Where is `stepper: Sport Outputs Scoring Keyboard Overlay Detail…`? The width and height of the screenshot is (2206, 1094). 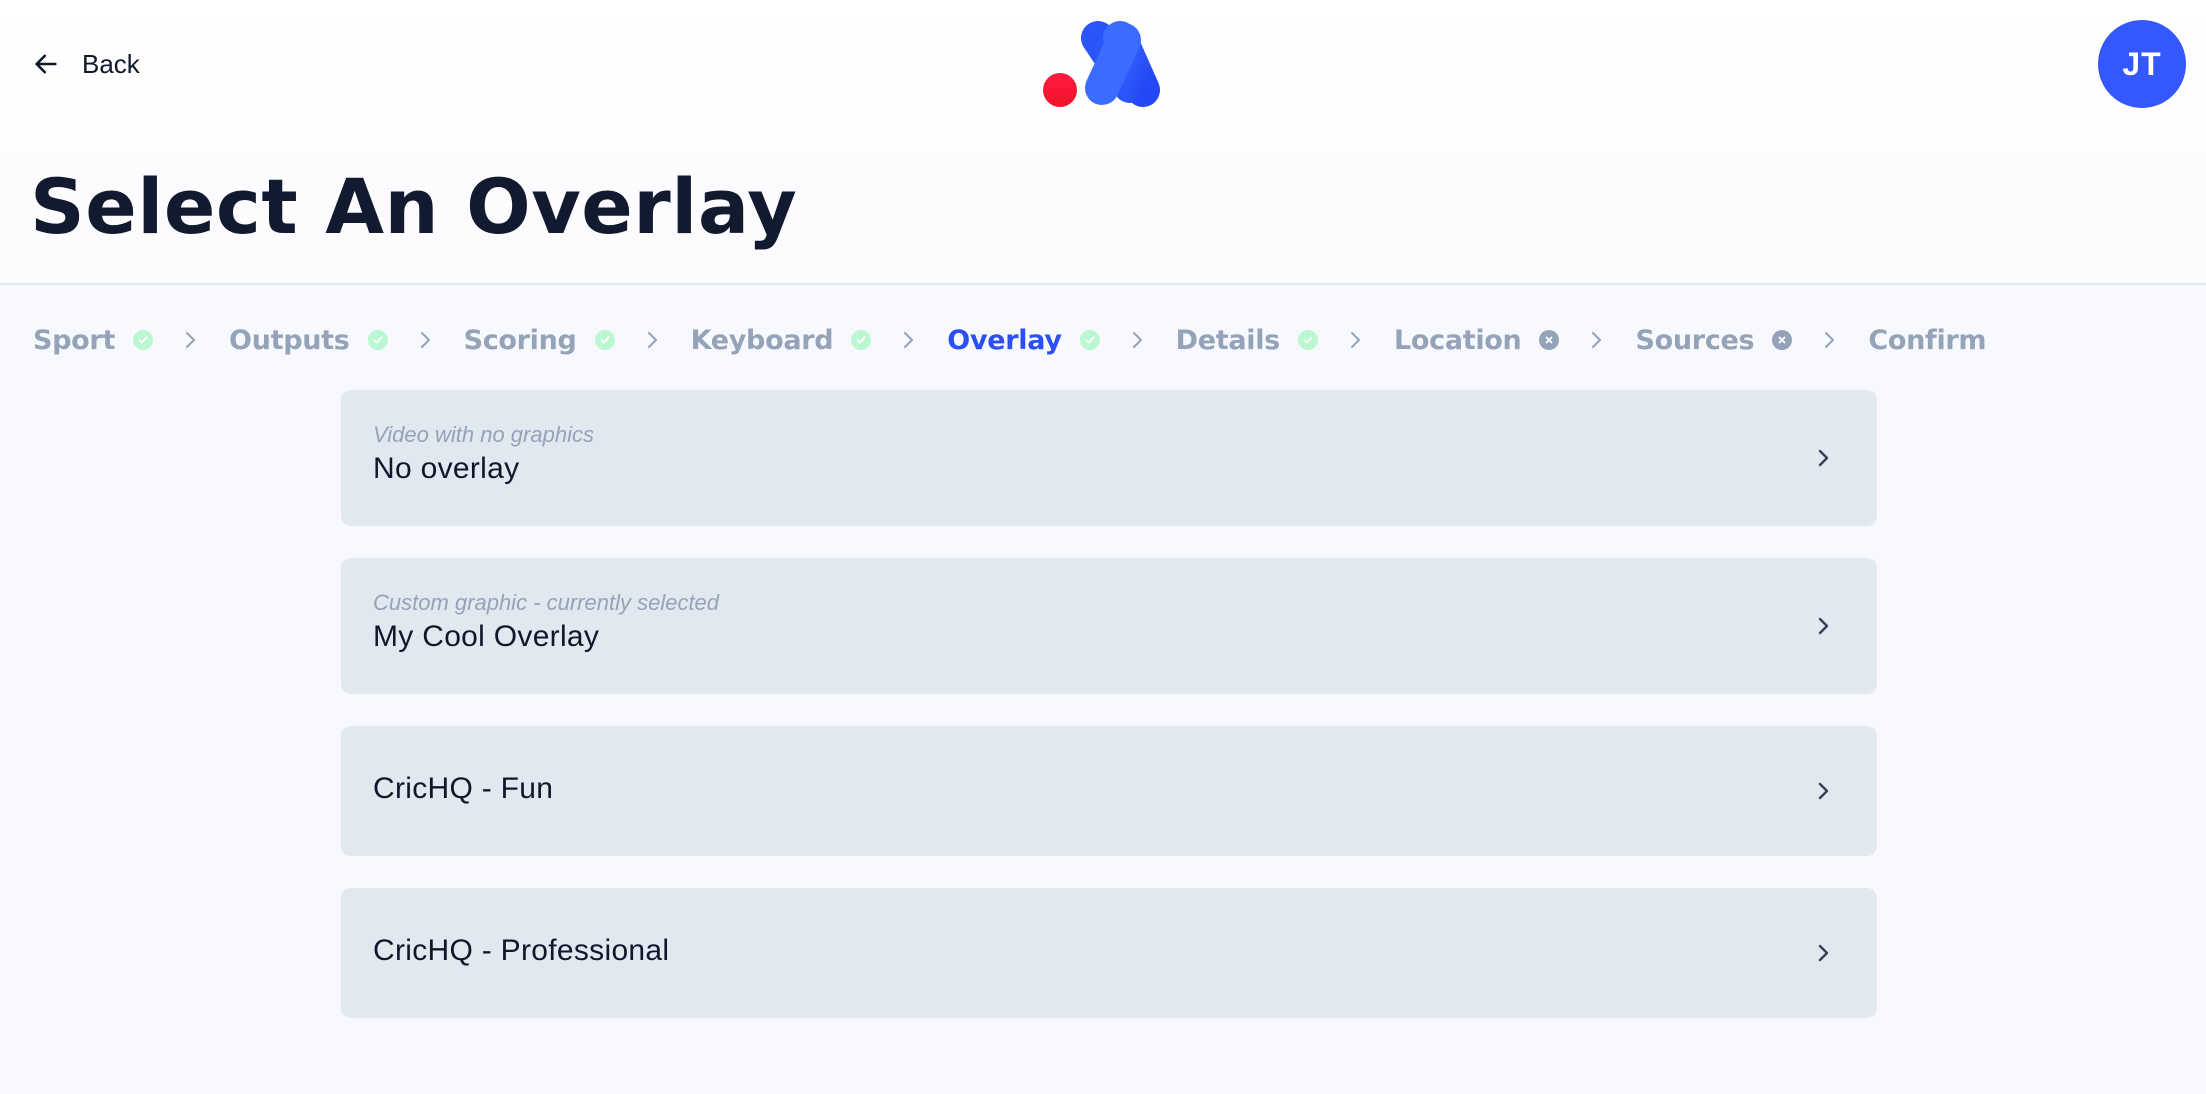
stepper: Sport Outputs Scoring Keyboard Overlay Detail… is located at coordinates (1010, 340).